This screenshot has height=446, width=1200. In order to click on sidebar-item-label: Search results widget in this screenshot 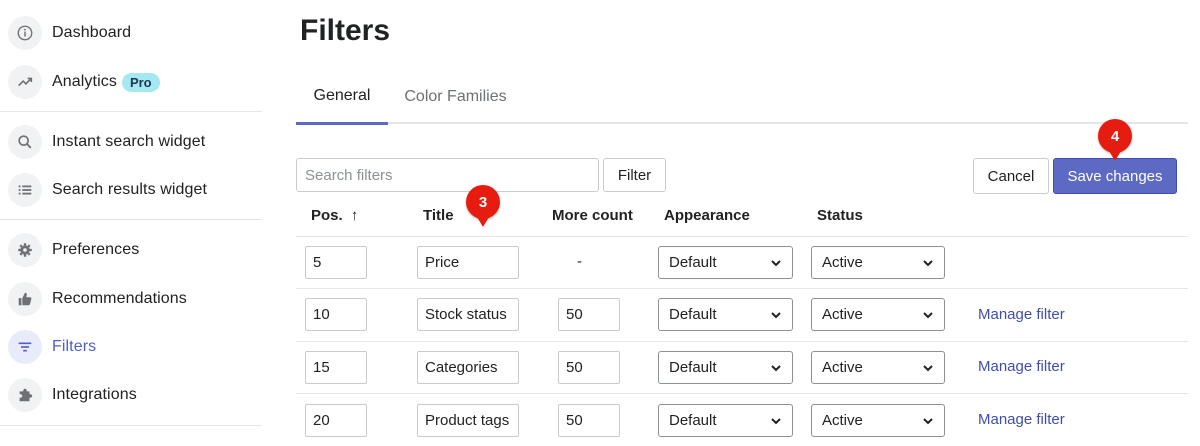, I will do `click(130, 189)`.